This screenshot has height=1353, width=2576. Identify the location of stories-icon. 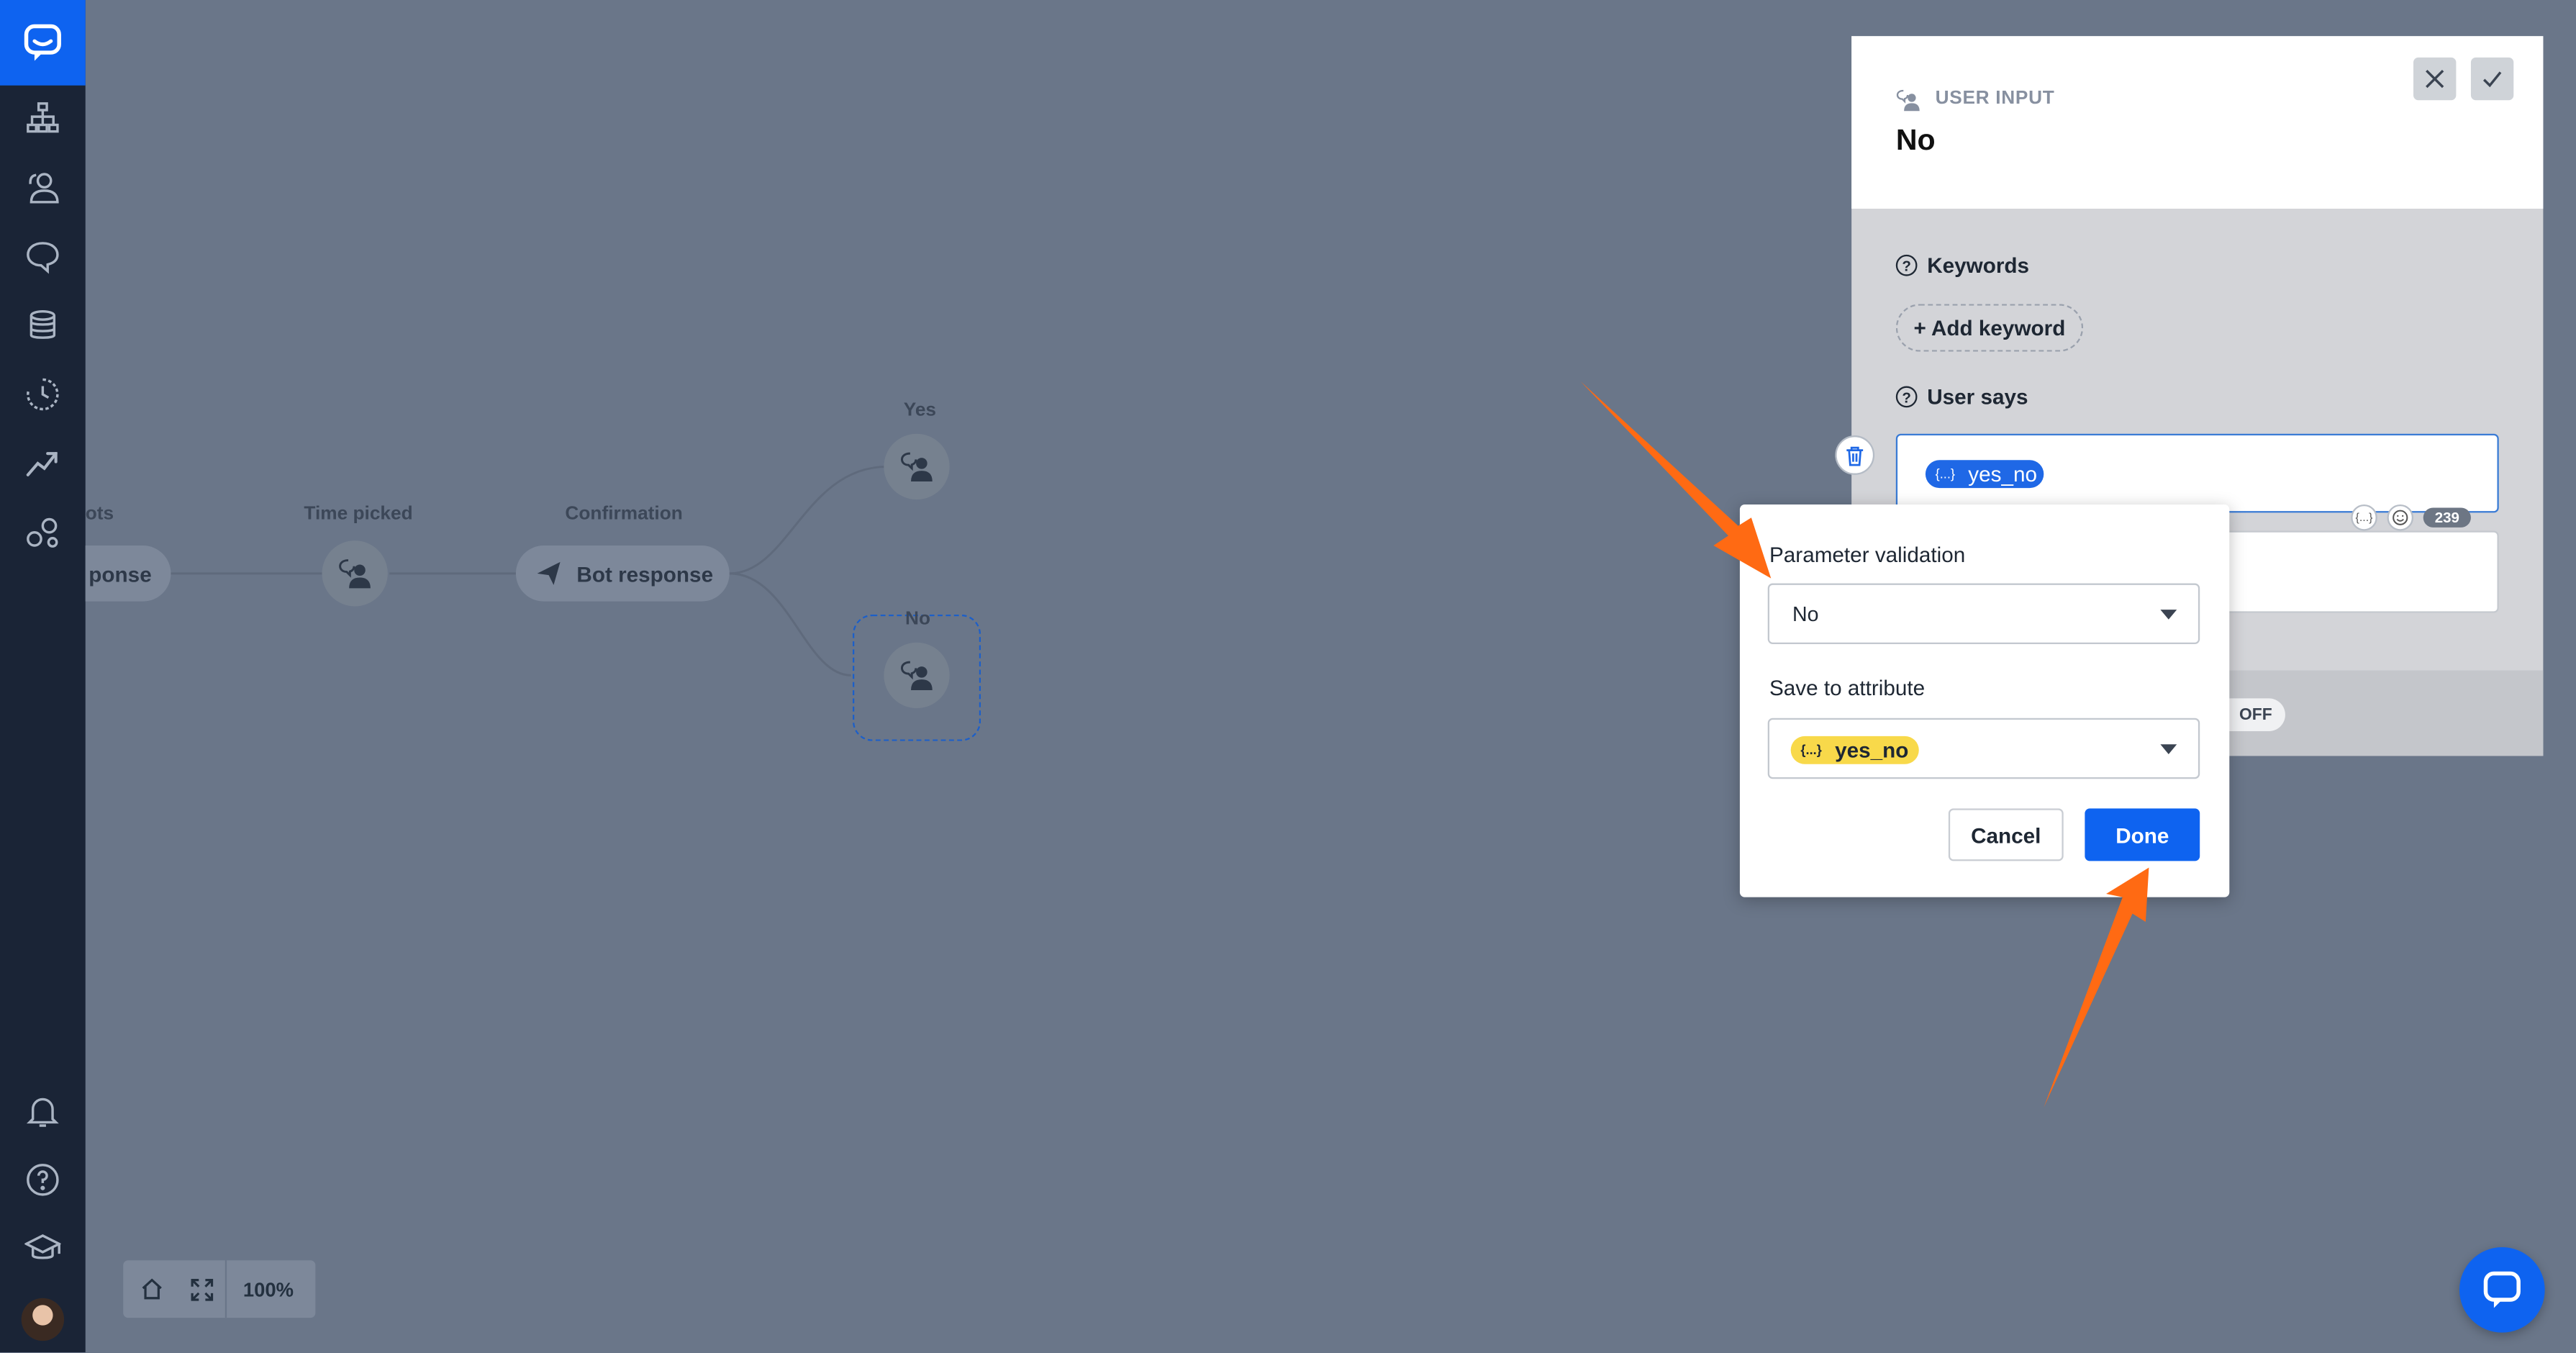
(43, 119).